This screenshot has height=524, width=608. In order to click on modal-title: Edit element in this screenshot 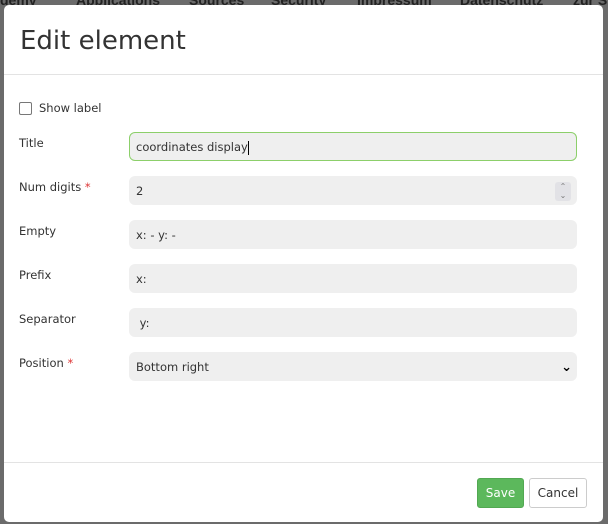, I will do `click(103, 41)`.